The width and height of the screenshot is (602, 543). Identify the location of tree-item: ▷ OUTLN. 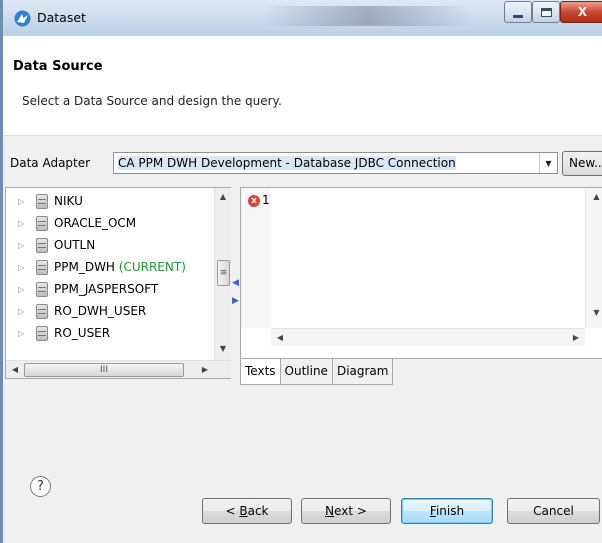
(110, 245).